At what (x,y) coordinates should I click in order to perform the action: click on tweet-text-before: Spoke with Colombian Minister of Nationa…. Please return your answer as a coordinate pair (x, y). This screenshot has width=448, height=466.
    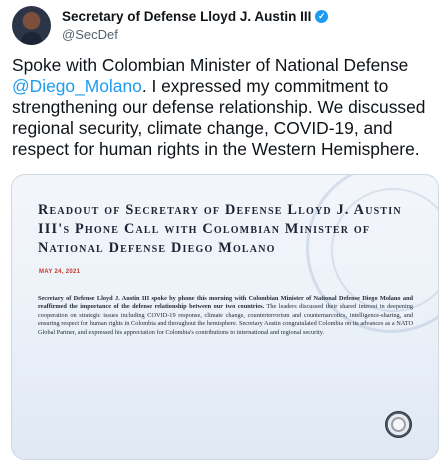
    Looking at the image, I should click on (210, 65).